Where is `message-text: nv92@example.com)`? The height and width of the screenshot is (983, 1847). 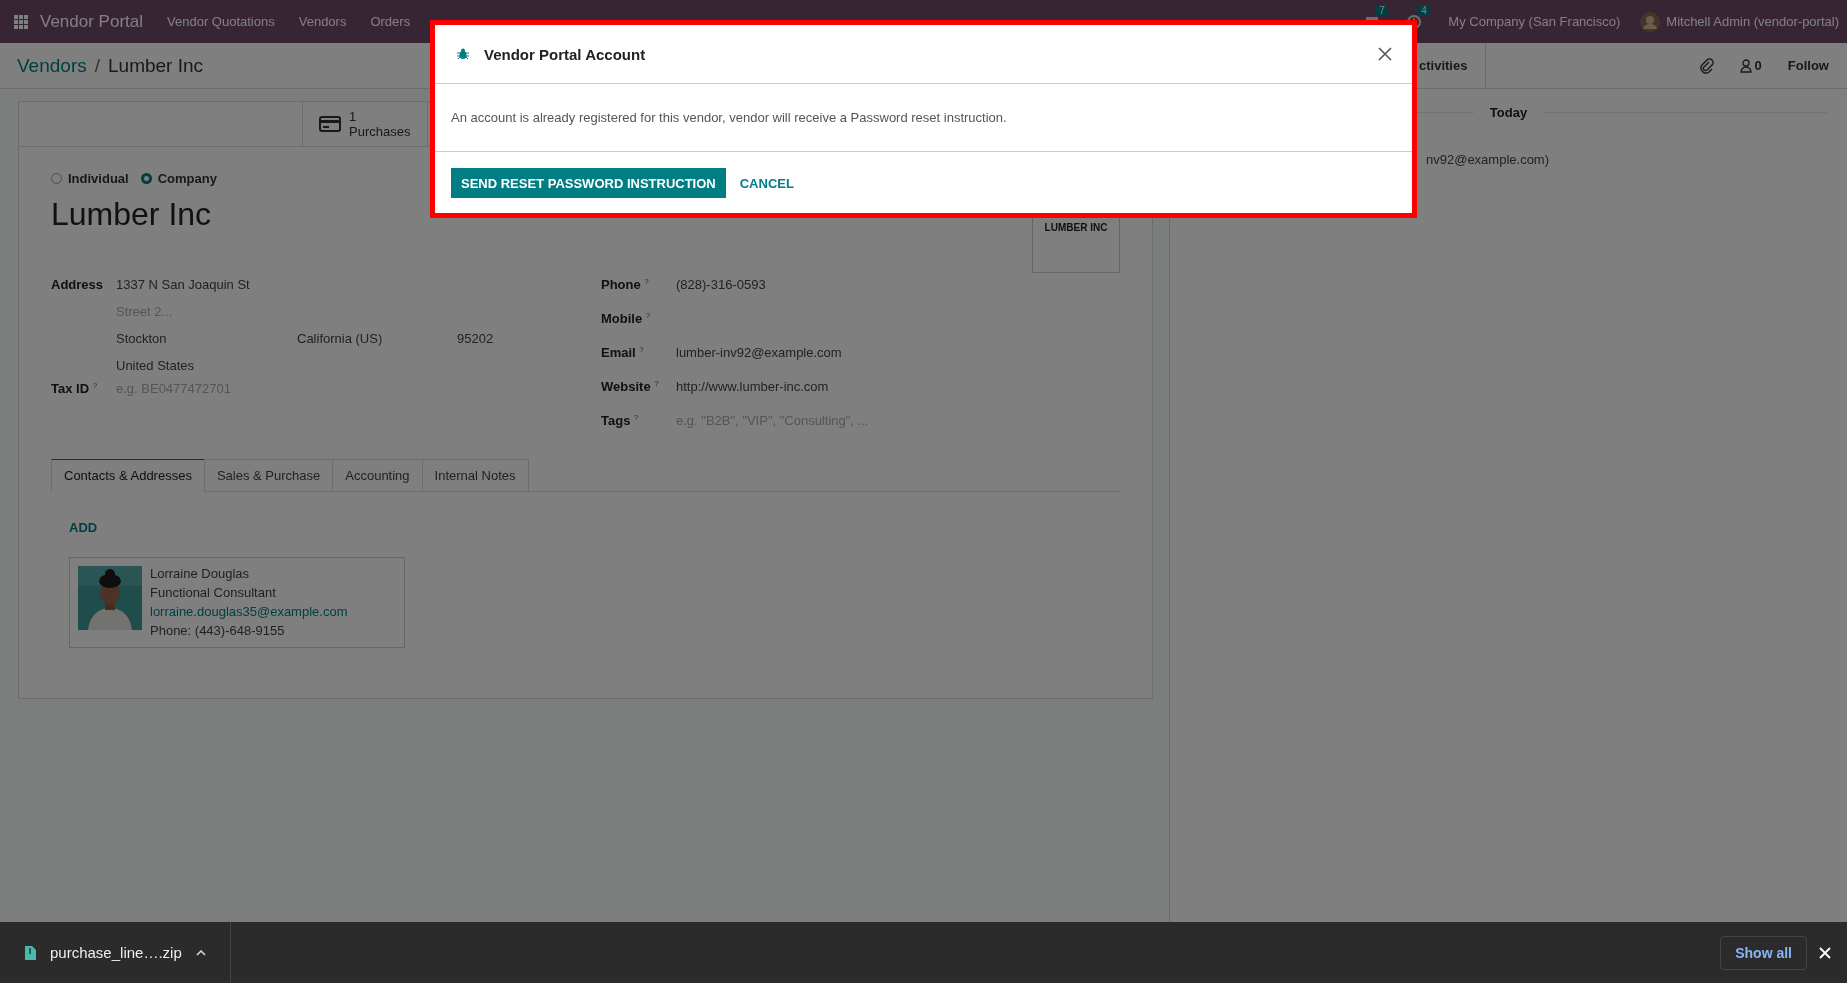 message-text: nv92@example.com) is located at coordinates (1488, 159).